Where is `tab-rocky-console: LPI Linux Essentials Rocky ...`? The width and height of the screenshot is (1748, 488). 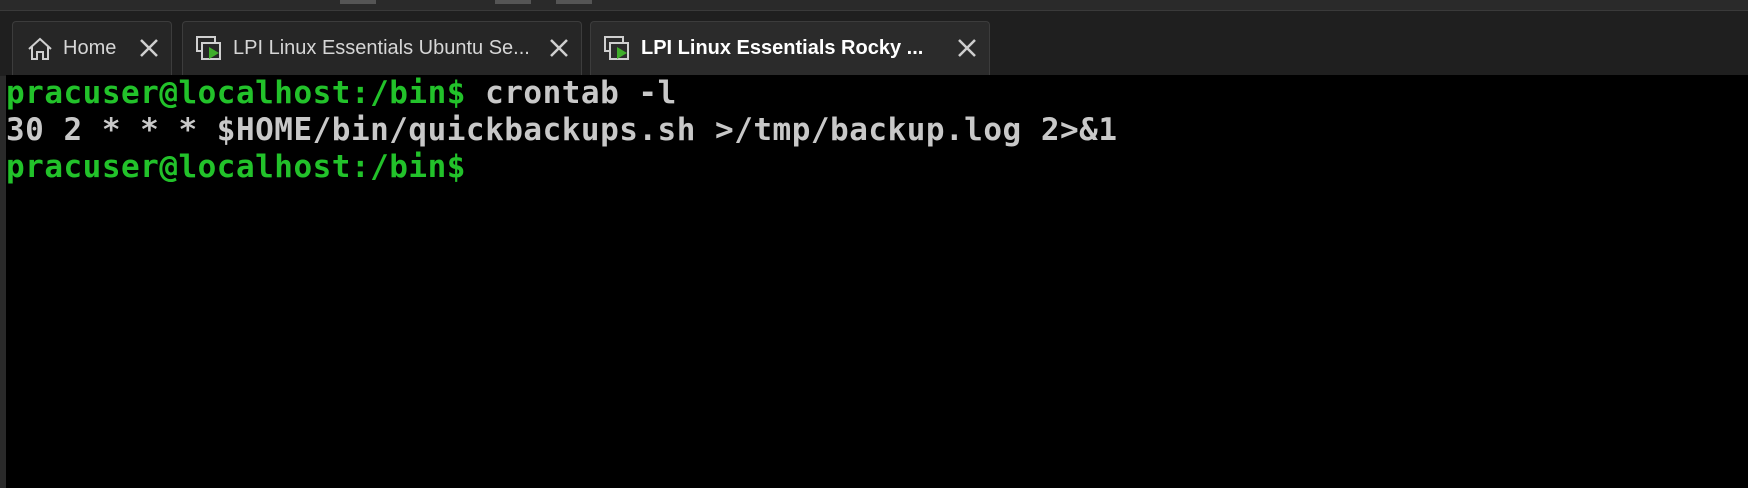
tab-rocky-console: LPI Linux Essentials Rocky ... is located at coordinates (790, 48).